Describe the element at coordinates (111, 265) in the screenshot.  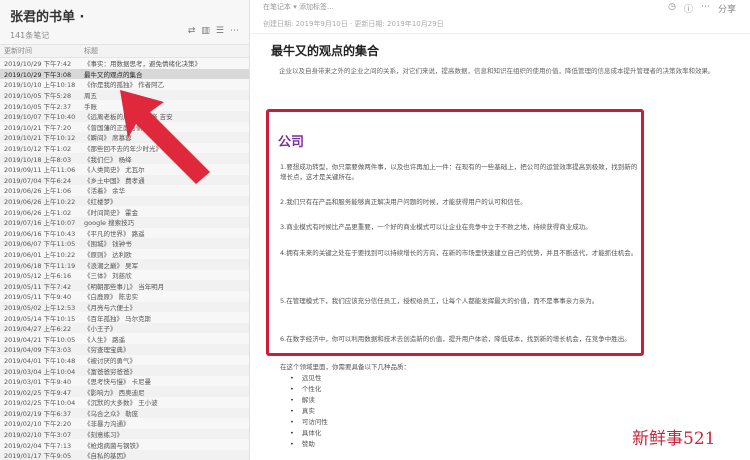
I see `row-title: 《浪潮之巅》 吴军` at that location.